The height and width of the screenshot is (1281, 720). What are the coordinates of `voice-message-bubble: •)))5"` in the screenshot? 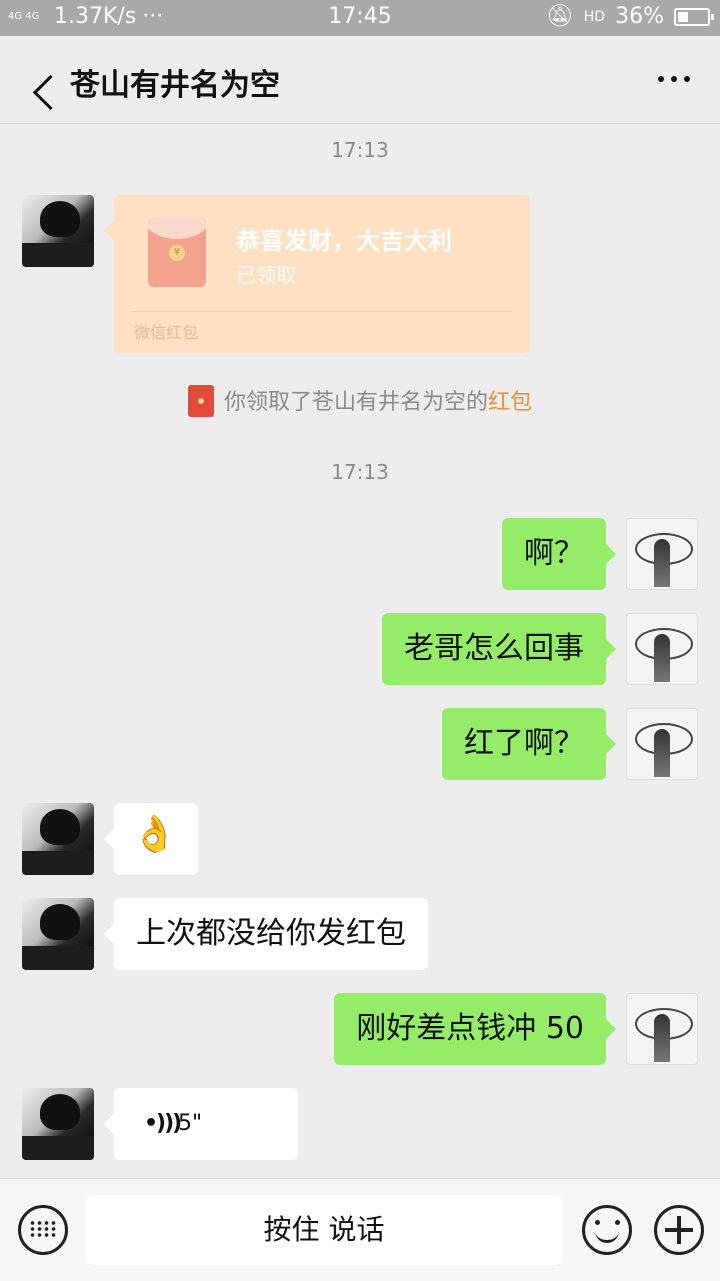 It's located at (201, 1124).